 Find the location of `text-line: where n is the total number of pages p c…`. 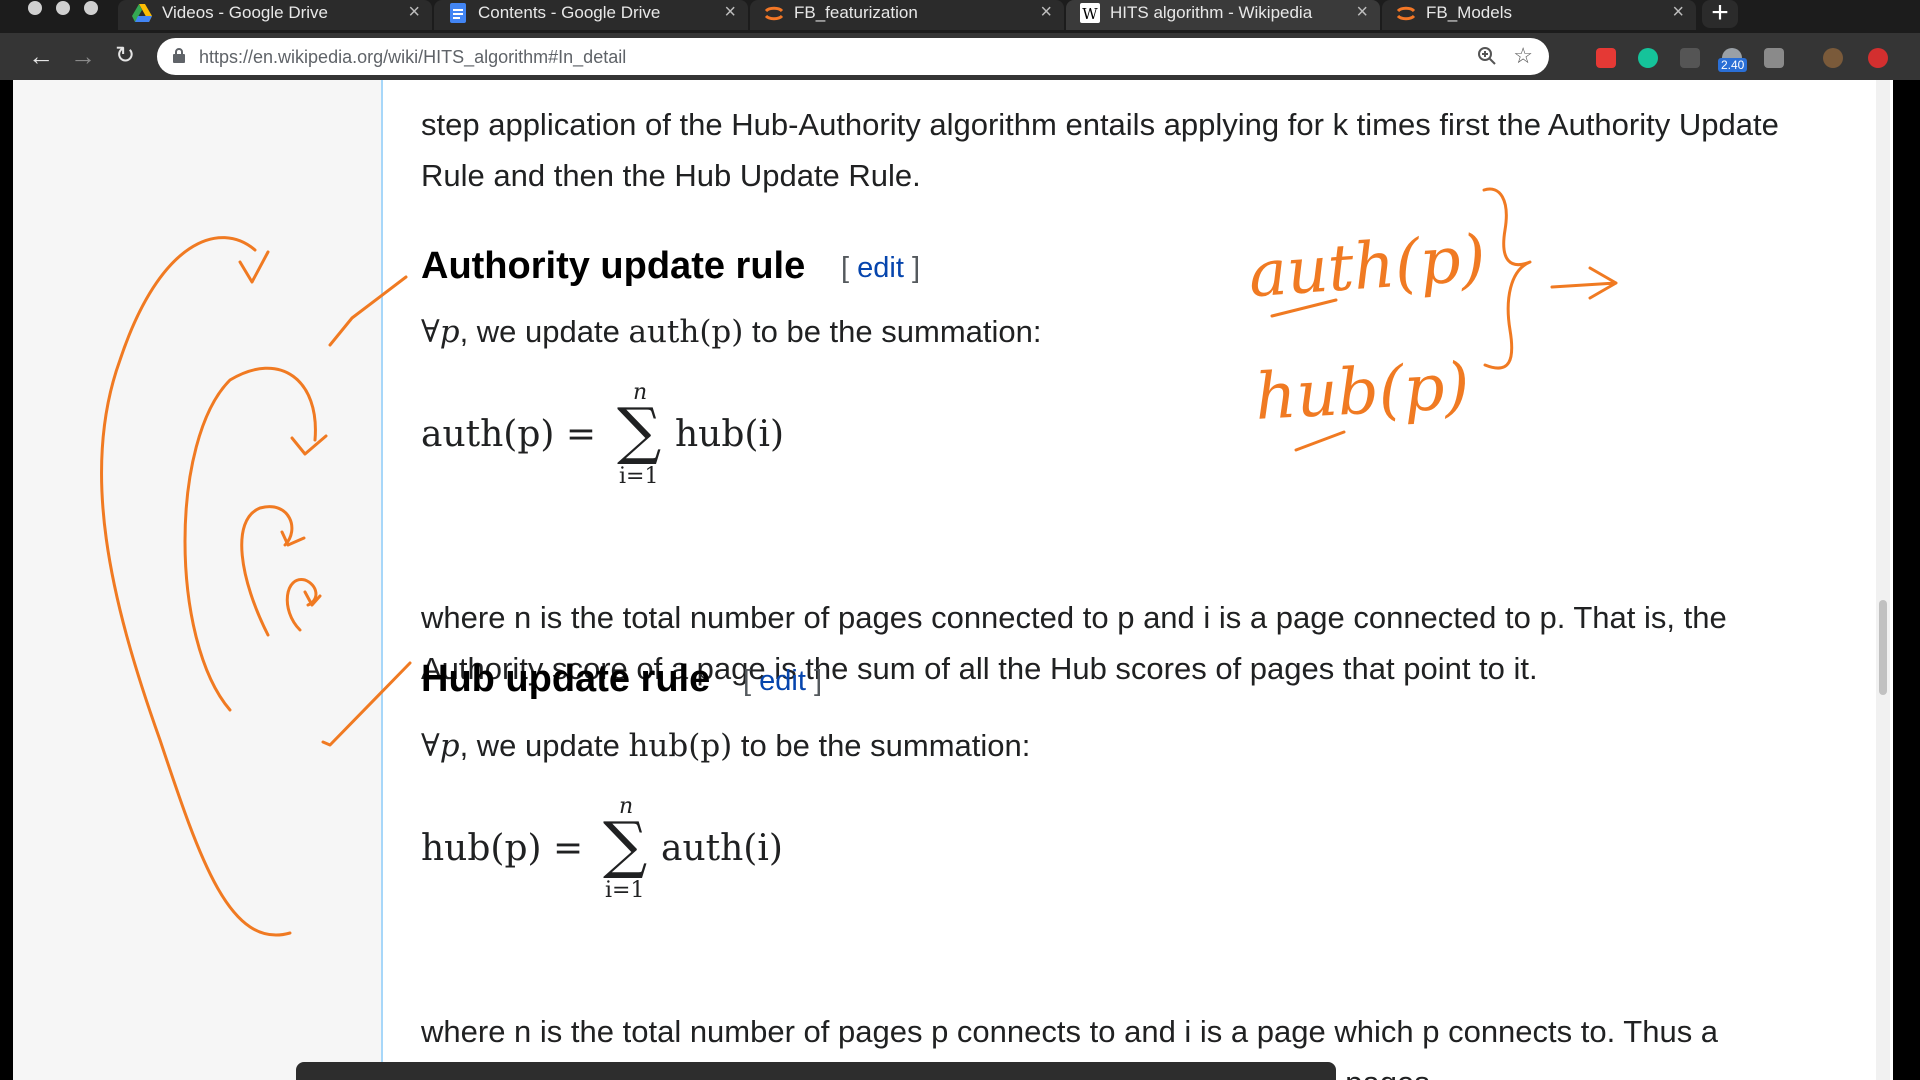

text-line: where n is the total number of pages p c… is located at coordinates (1070, 1031).